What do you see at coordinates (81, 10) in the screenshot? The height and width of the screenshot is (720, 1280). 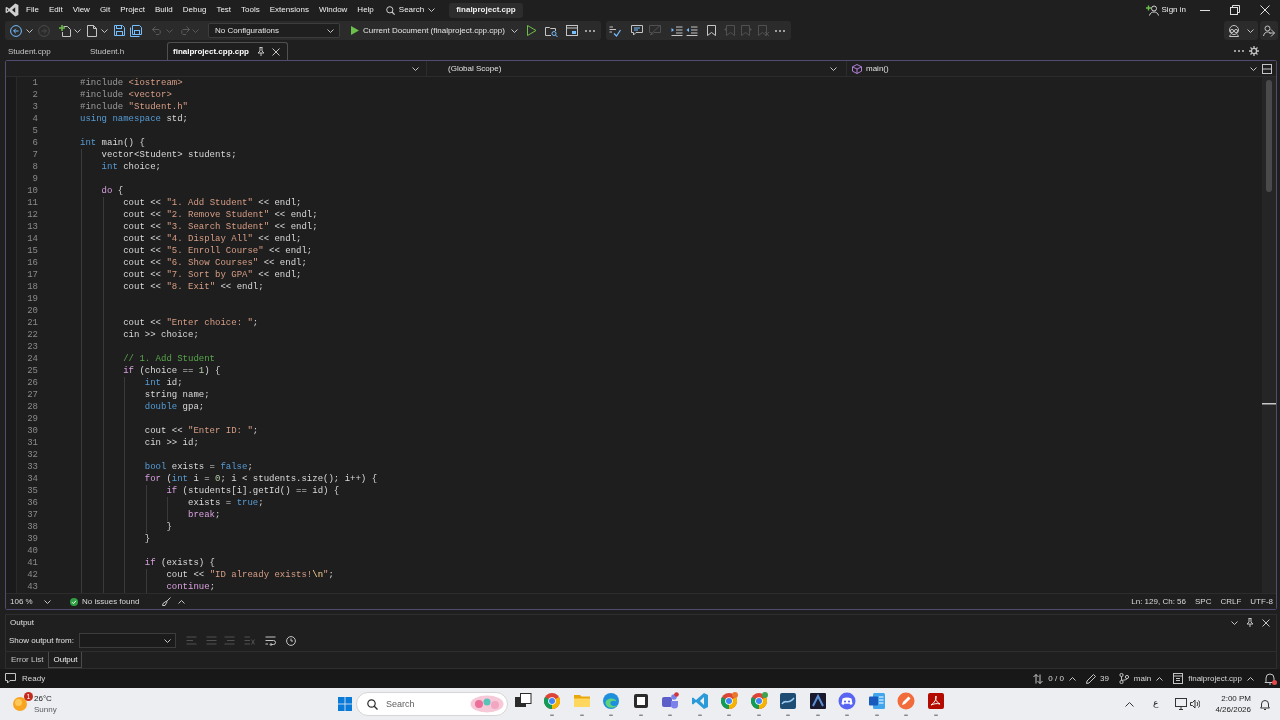 I see `menu-item: View` at bounding box center [81, 10].